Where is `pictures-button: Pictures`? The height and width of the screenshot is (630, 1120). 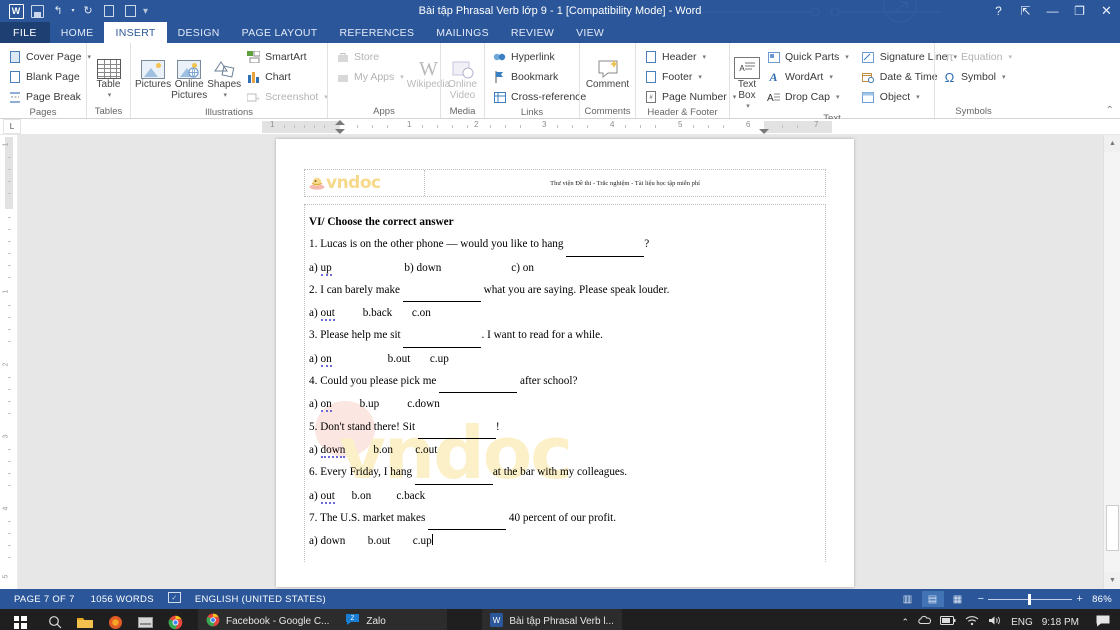
pictures-button: Pictures is located at coordinates (153, 68).